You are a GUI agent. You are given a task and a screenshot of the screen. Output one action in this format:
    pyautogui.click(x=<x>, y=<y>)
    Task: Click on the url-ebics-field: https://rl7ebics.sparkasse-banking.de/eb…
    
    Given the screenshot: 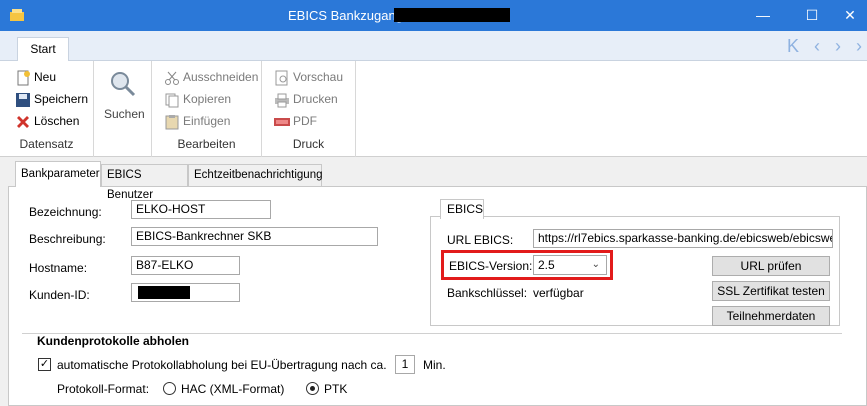 What is the action you would take?
    pyautogui.click(x=683, y=238)
    